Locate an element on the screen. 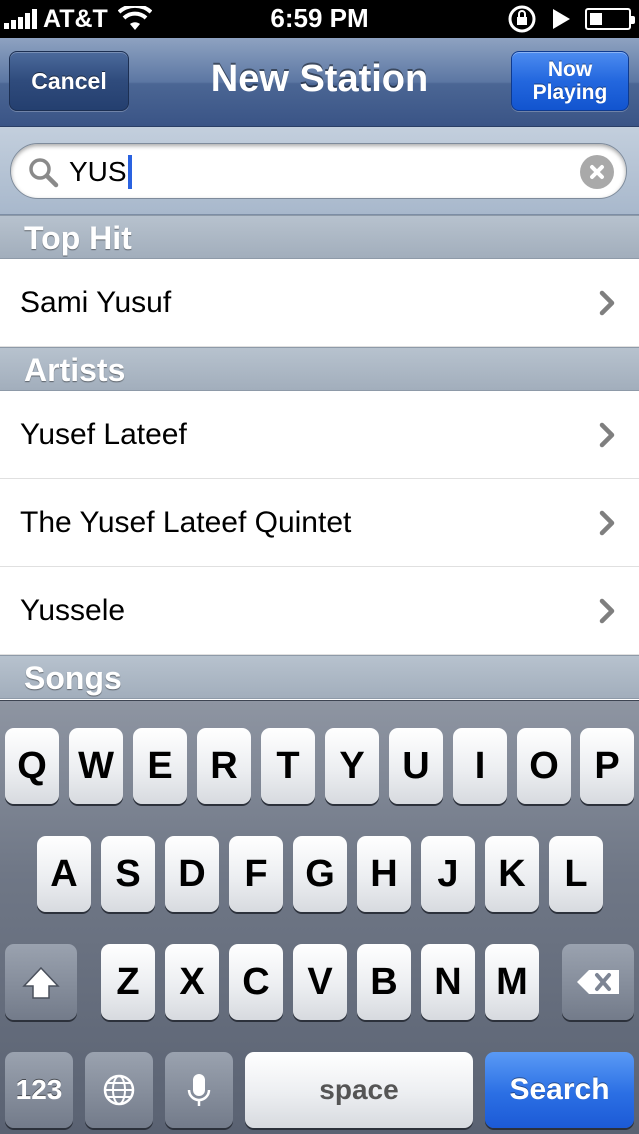 The width and height of the screenshot is (639, 1134). list-item: Sami Yusuf is located at coordinates (319, 303).